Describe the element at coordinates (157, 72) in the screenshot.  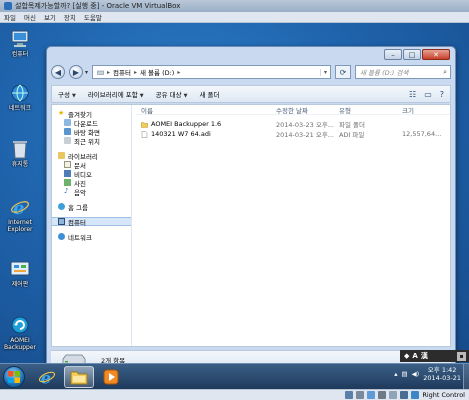
I see `breadcrumb-volume: 새 볼륨 (D:)` at that location.